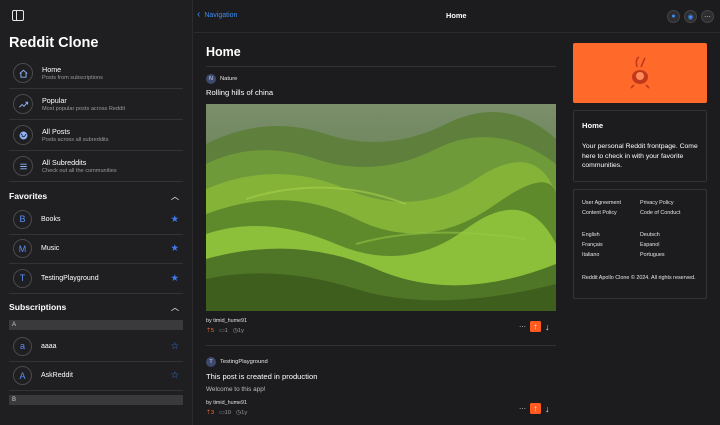 Image resolution: width=720 pixels, height=425 pixels. I want to click on top-title: Home, so click(456, 15).